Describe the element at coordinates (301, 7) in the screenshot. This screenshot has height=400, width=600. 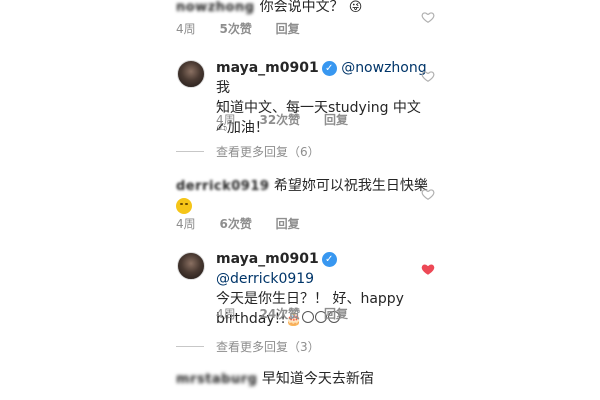
I see `comment-text: 你会说中文？` at that location.